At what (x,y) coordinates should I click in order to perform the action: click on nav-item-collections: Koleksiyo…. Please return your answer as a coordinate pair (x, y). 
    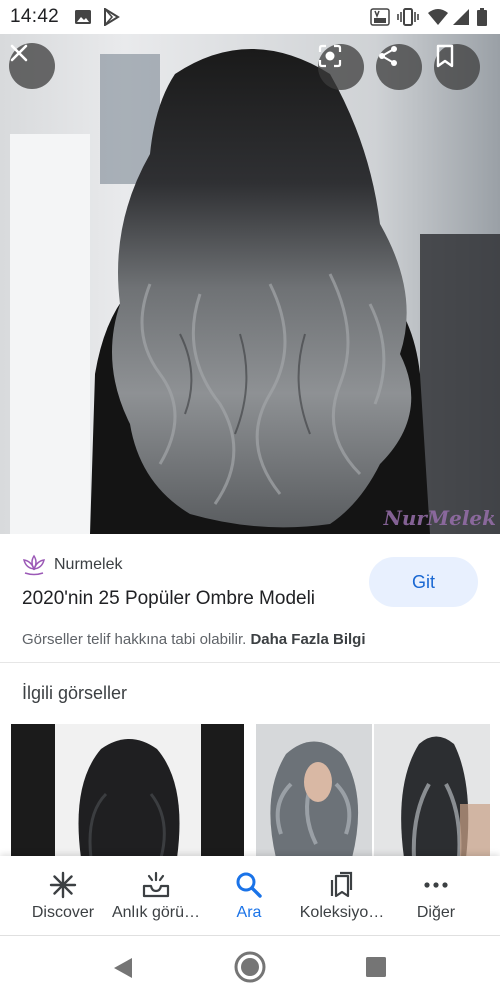
    Looking at the image, I should click on (342, 895).